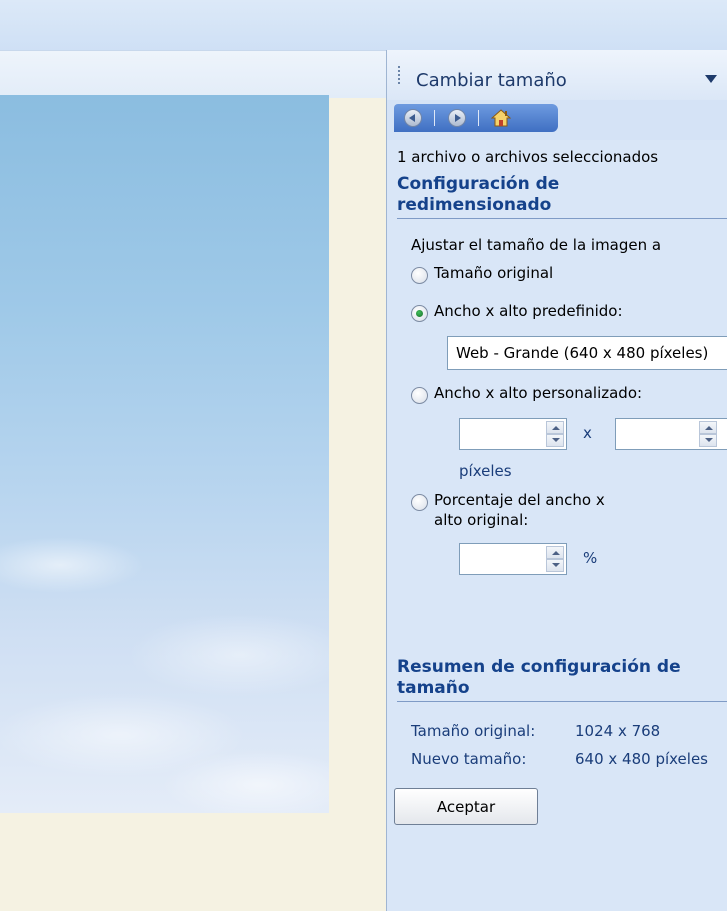 The width and height of the screenshot is (727, 911). What do you see at coordinates (587, 433) in the screenshot?
I see `custom-x-separator: x` at bounding box center [587, 433].